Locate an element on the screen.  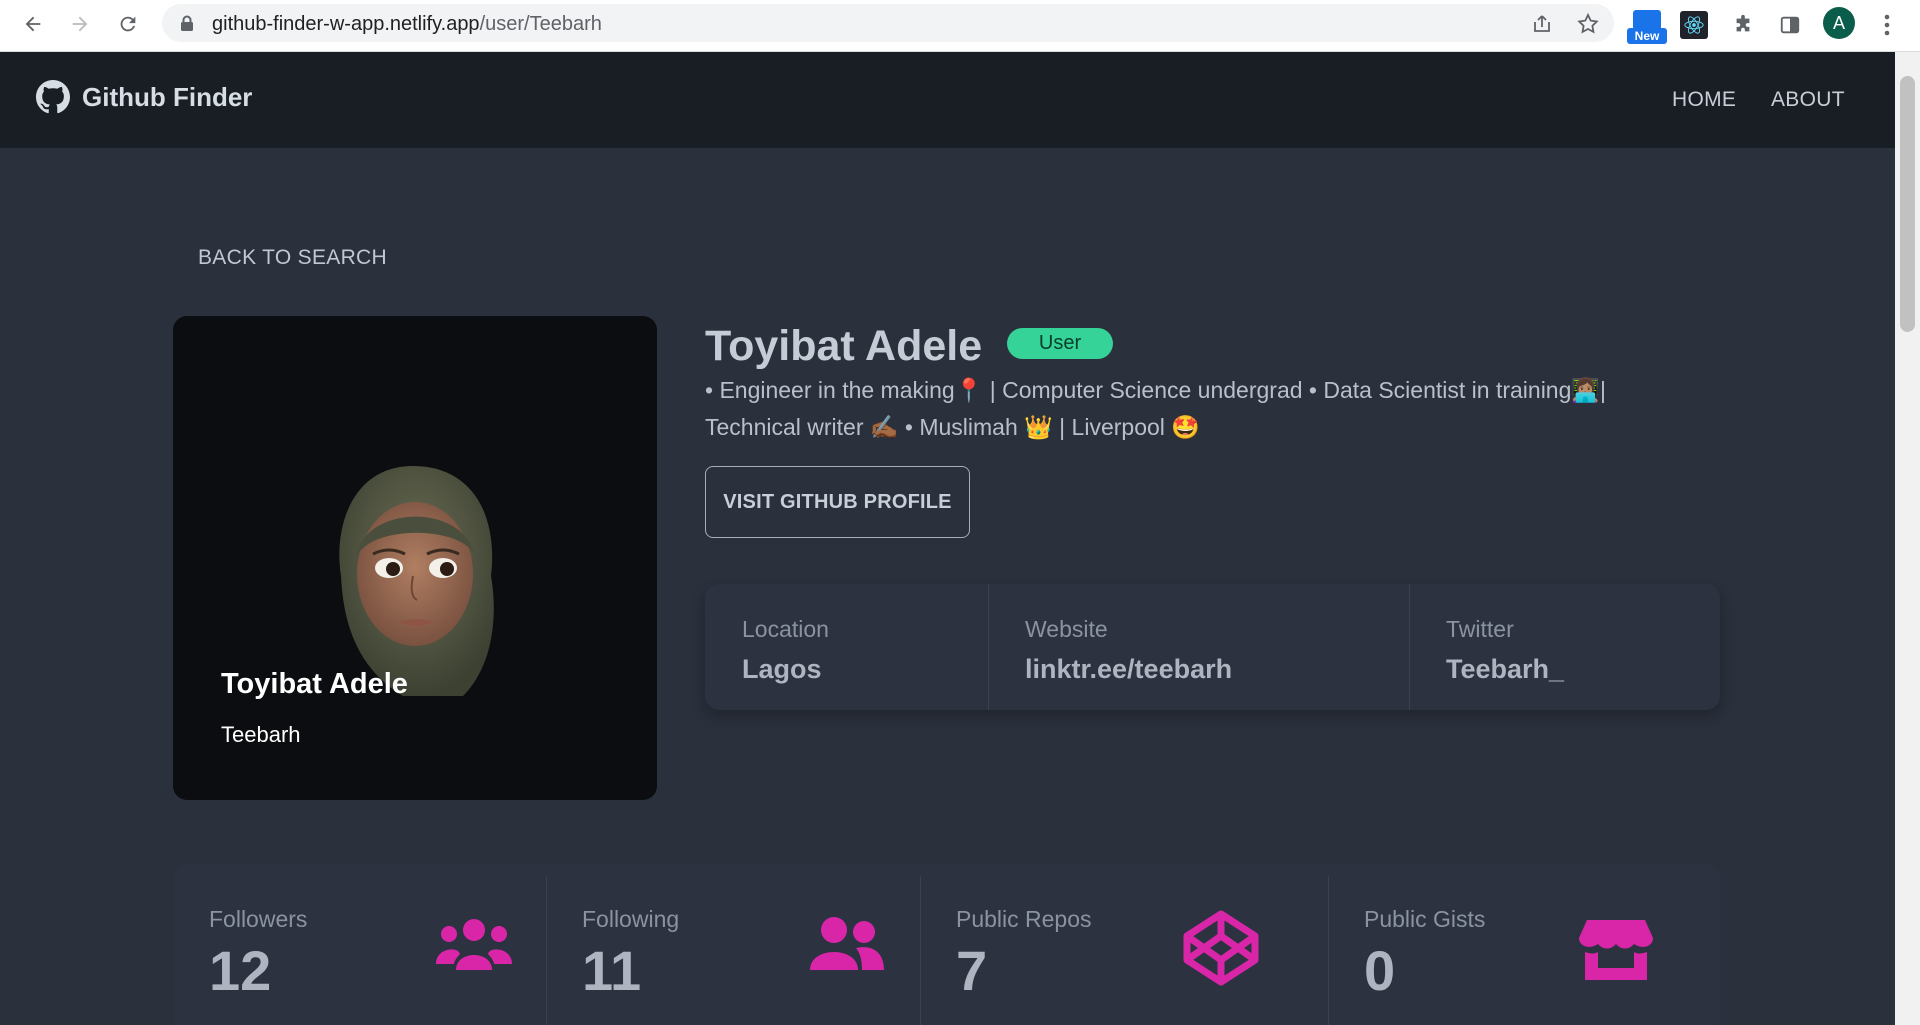
new-badge-label: New is located at coordinates (1647, 36).